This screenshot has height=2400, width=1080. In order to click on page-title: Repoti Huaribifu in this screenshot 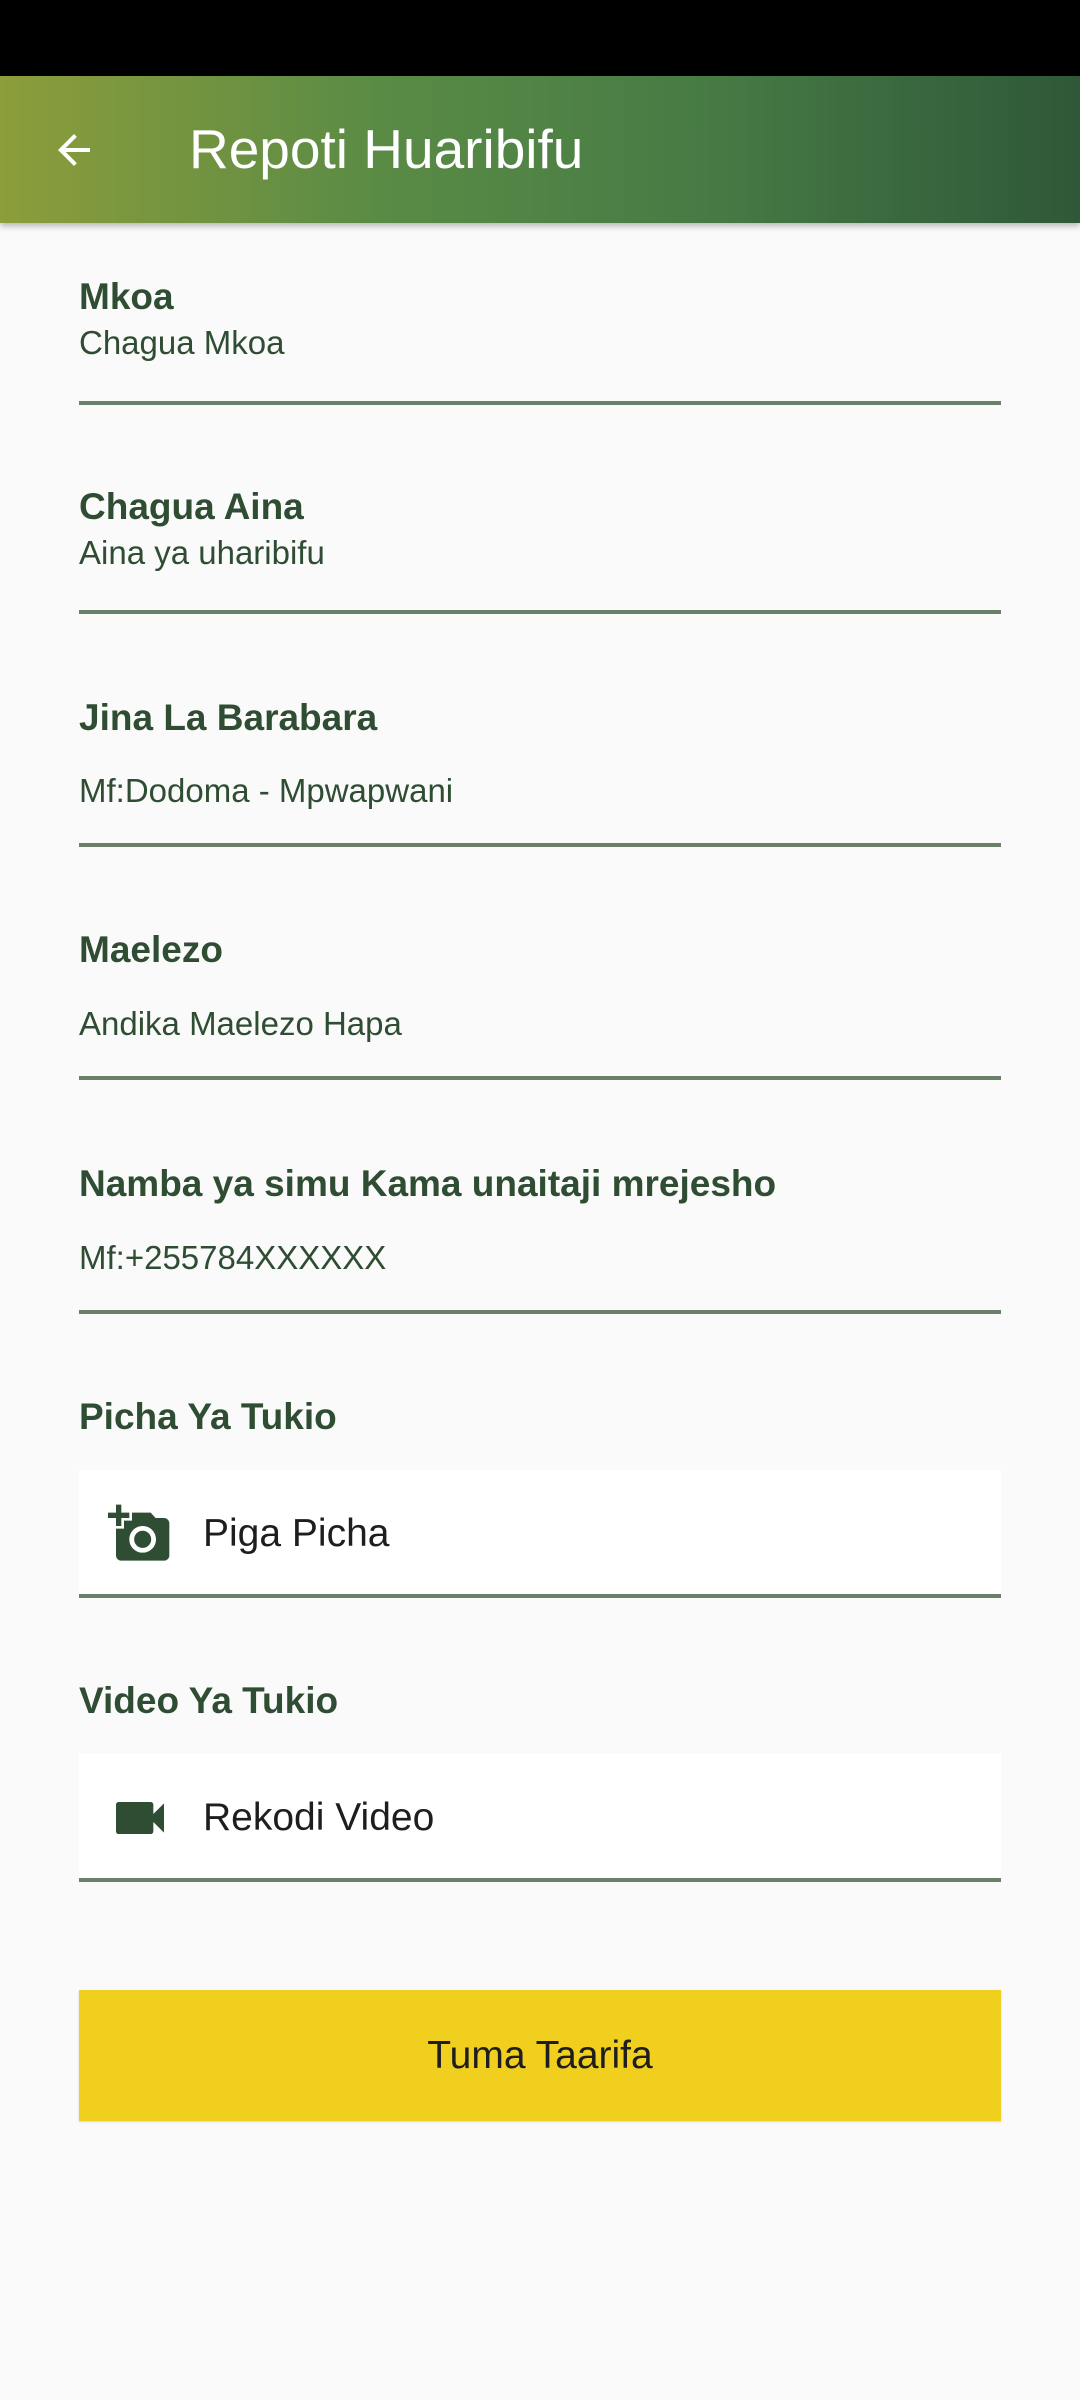, I will do `click(386, 149)`.